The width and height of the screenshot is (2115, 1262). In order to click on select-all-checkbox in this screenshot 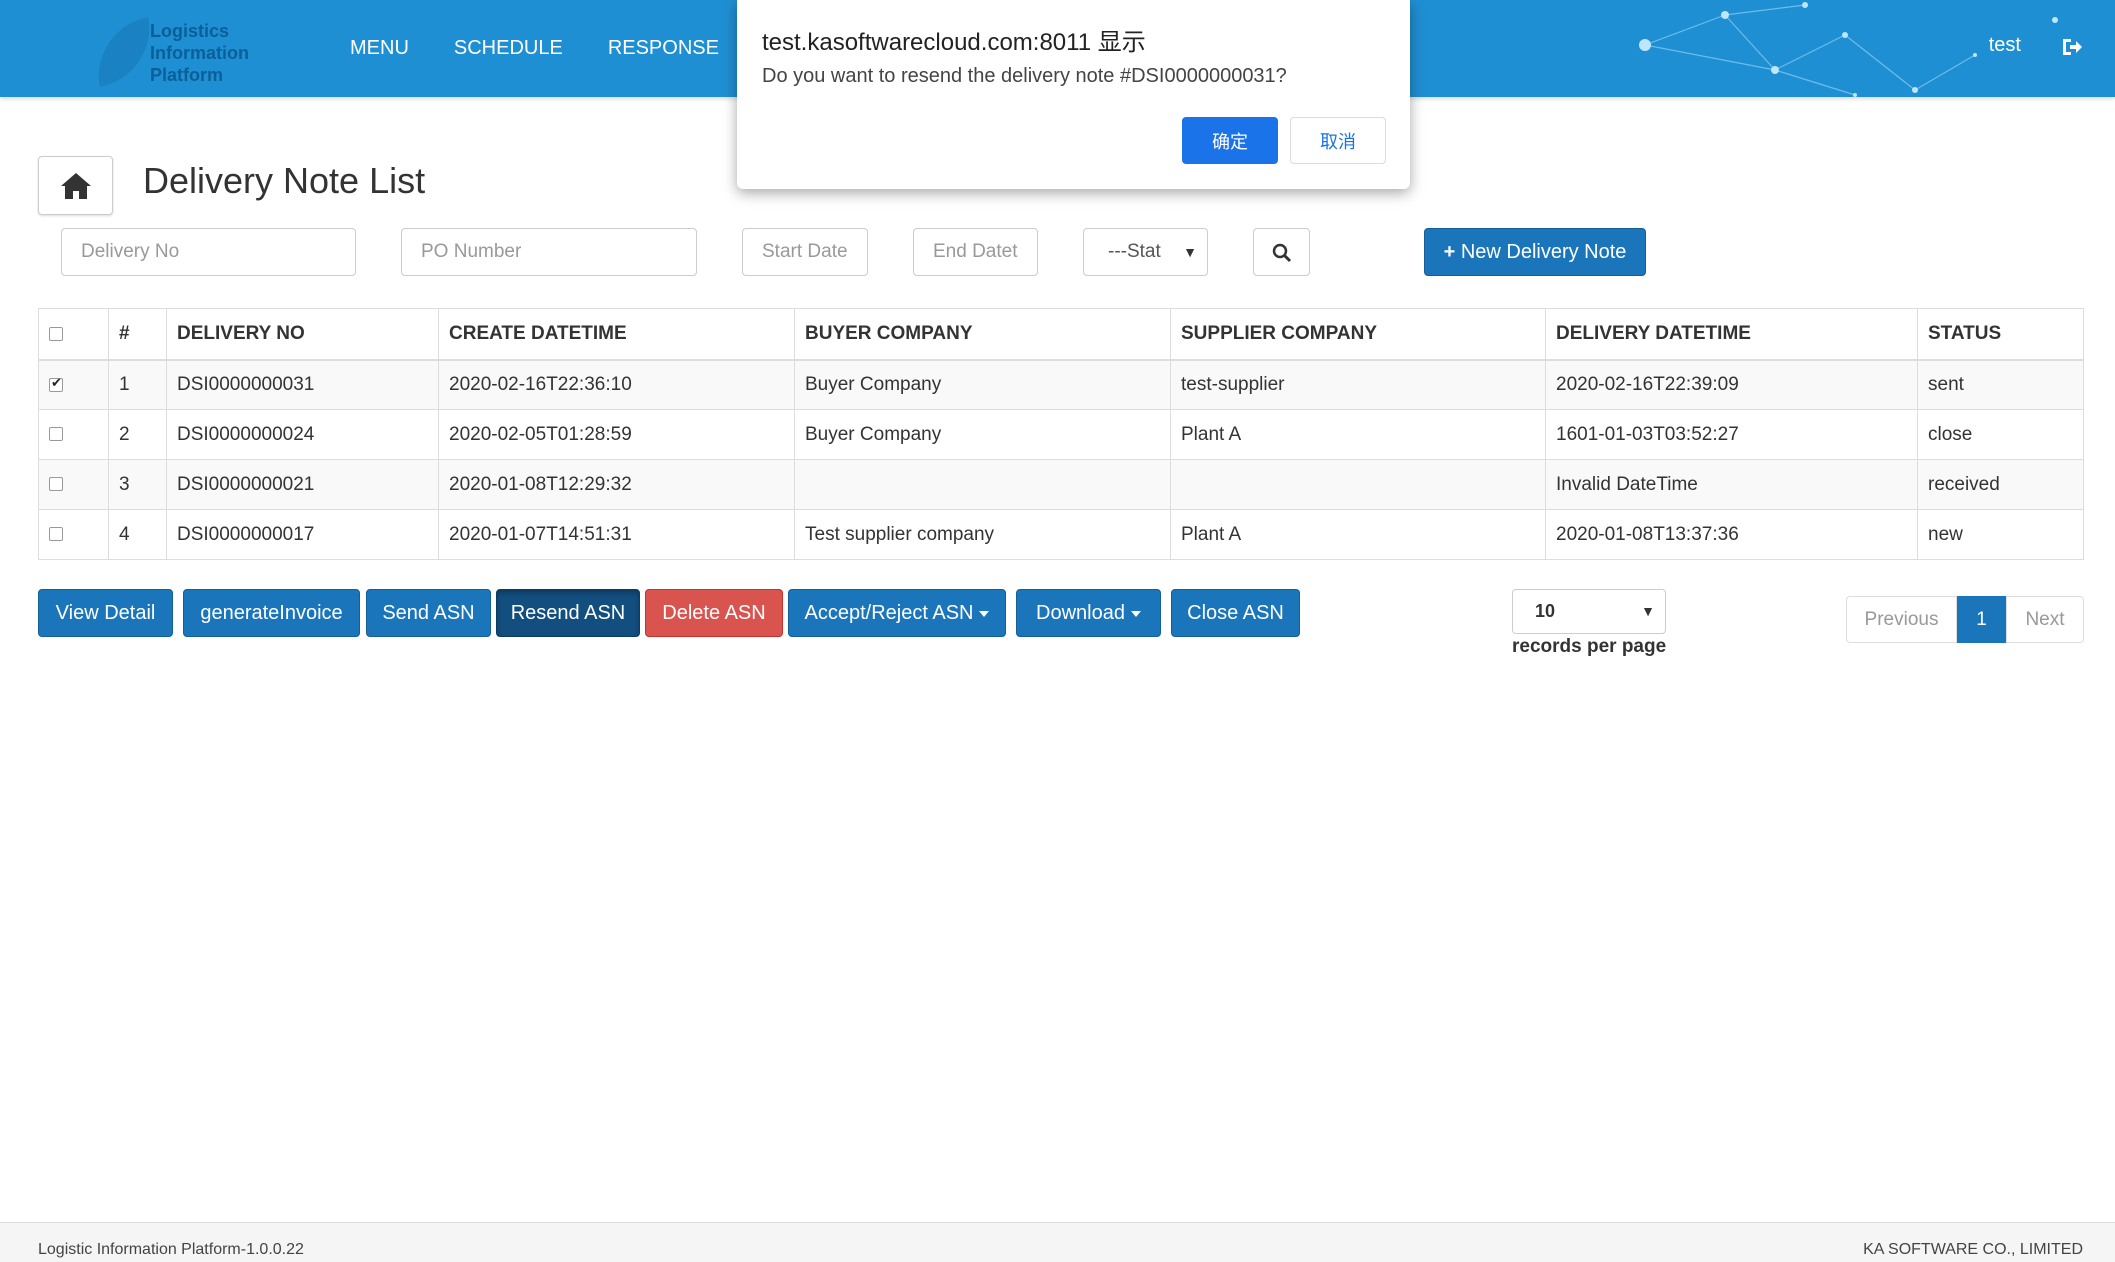, I will do `click(56, 333)`.